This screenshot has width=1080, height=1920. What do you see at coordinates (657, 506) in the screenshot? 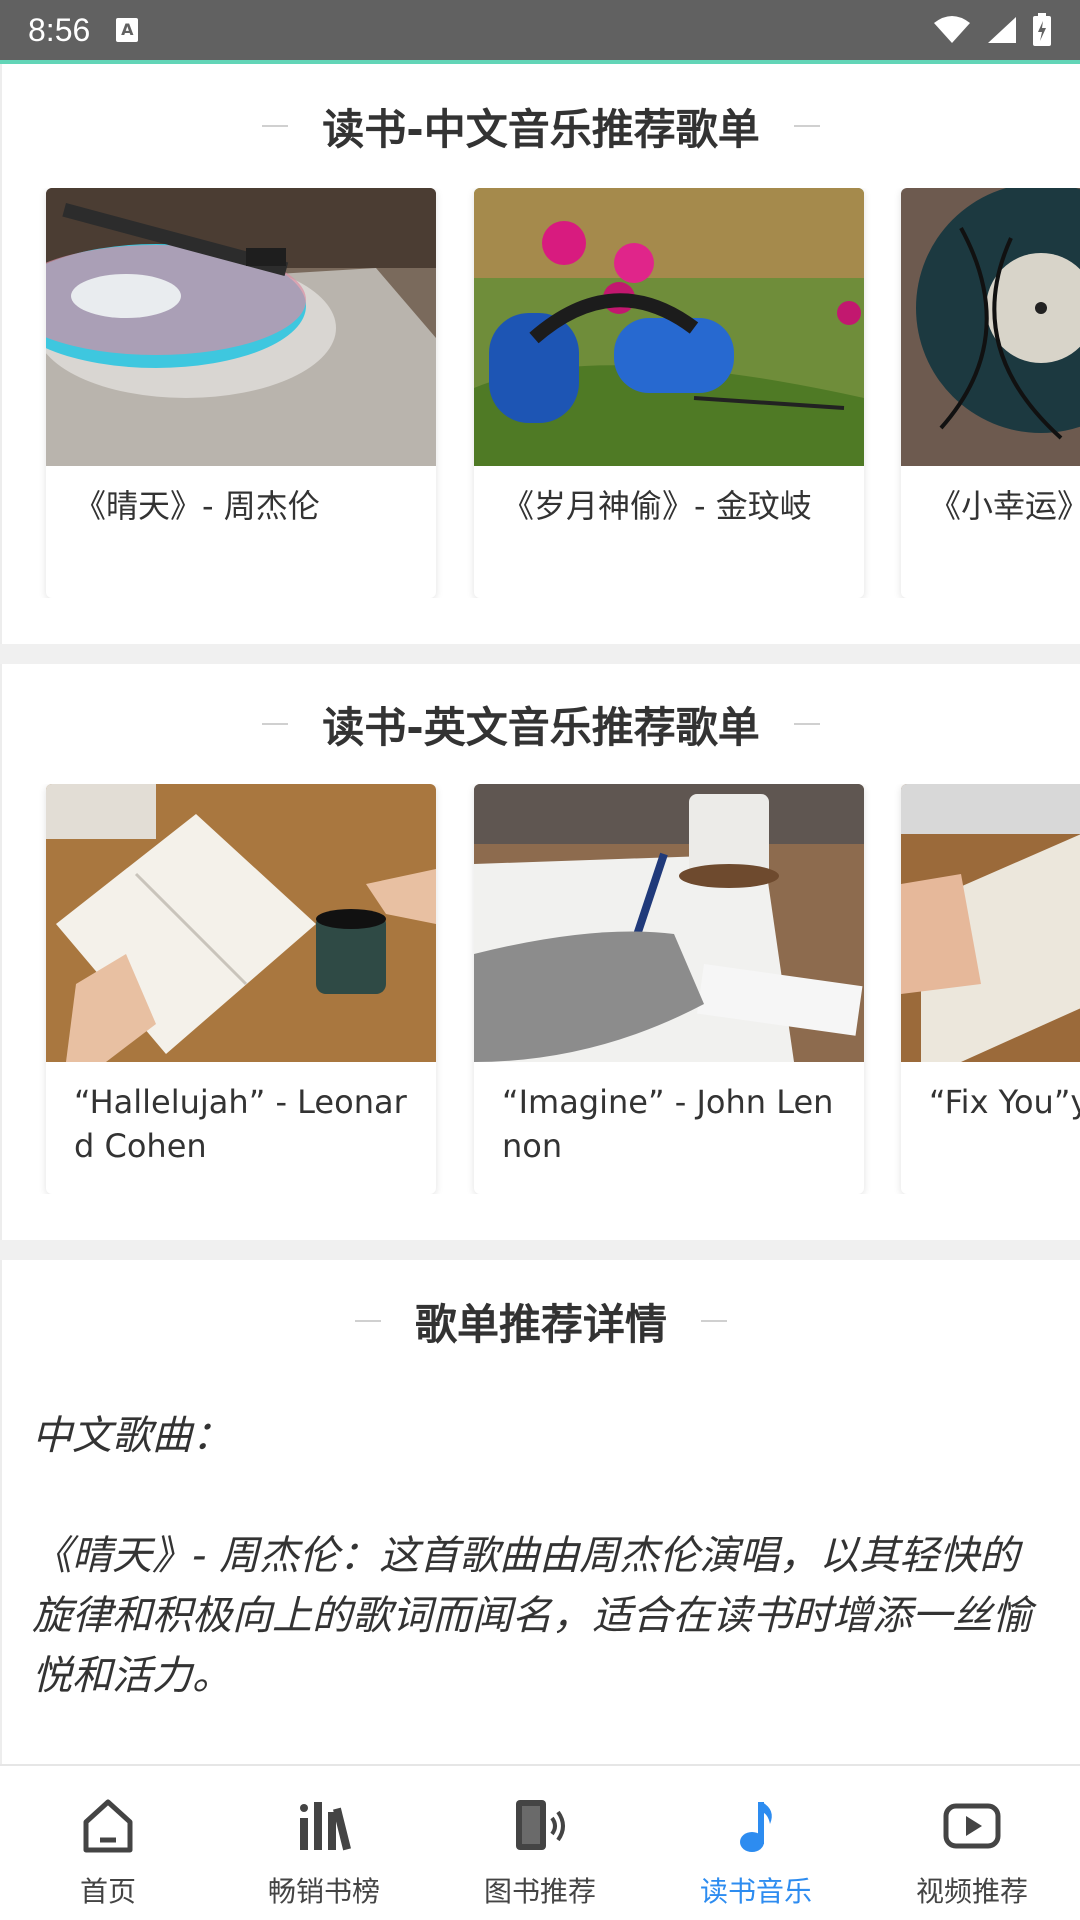
I see `song-caption: 《岁月神偷》- 金玟岐` at bounding box center [657, 506].